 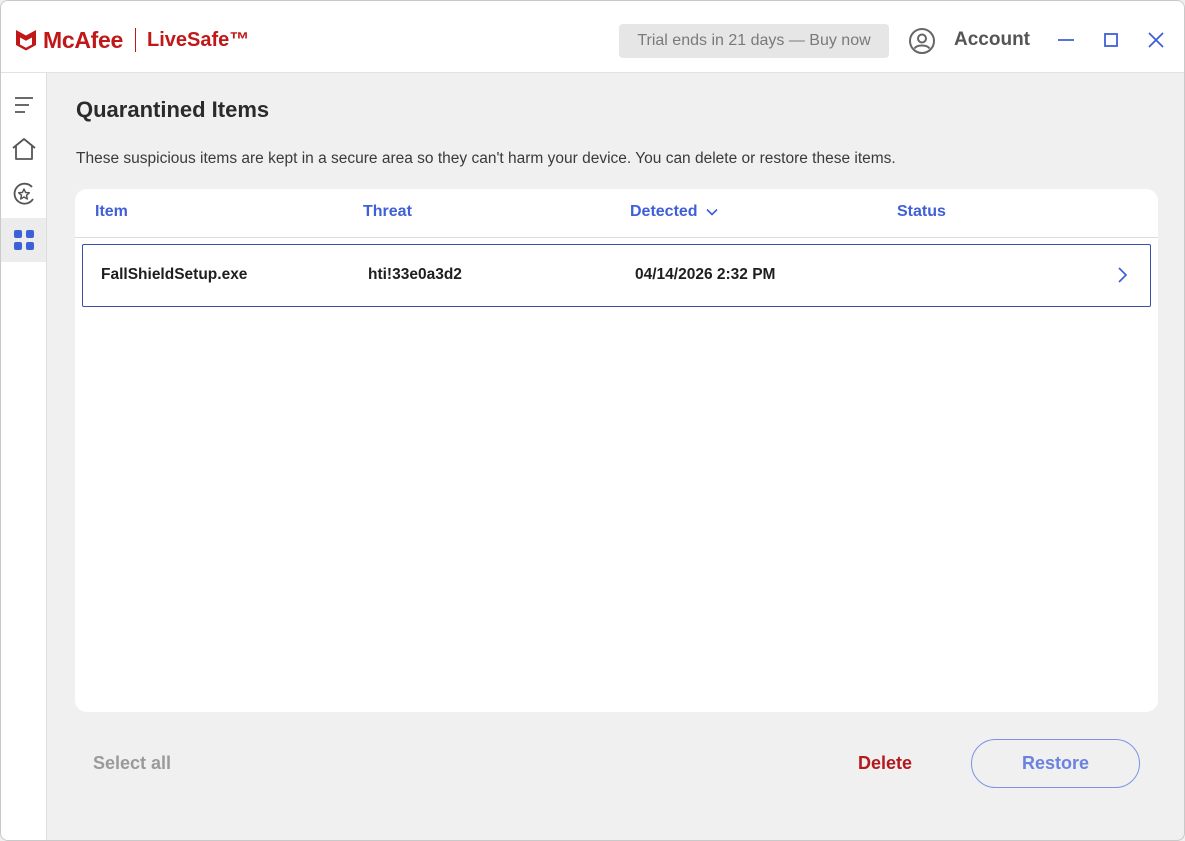 I want to click on sidebar, so click(x=24, y=456).